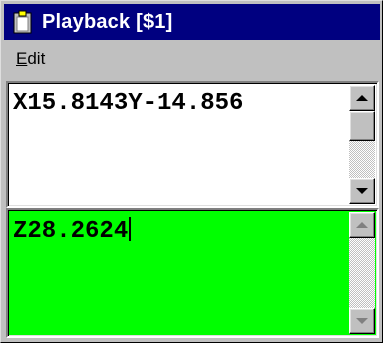 The image size is (383, 343). What do you see at coordinates (71, 231) in the screenshot?
I see `coordinate-z-text: Z28.2624` at bounding box center [71, 231].